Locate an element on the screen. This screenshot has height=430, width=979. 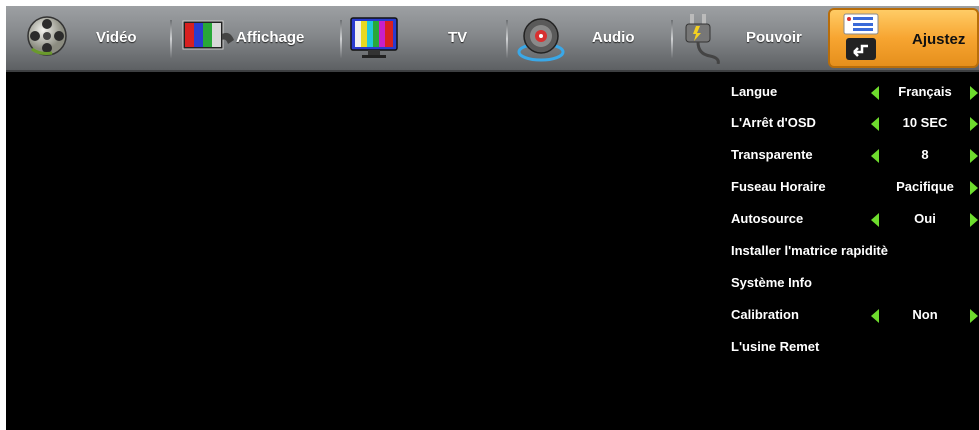
setting-time-zone: Fuseau Horaire Pacifique is located at coordinates (855, 189).